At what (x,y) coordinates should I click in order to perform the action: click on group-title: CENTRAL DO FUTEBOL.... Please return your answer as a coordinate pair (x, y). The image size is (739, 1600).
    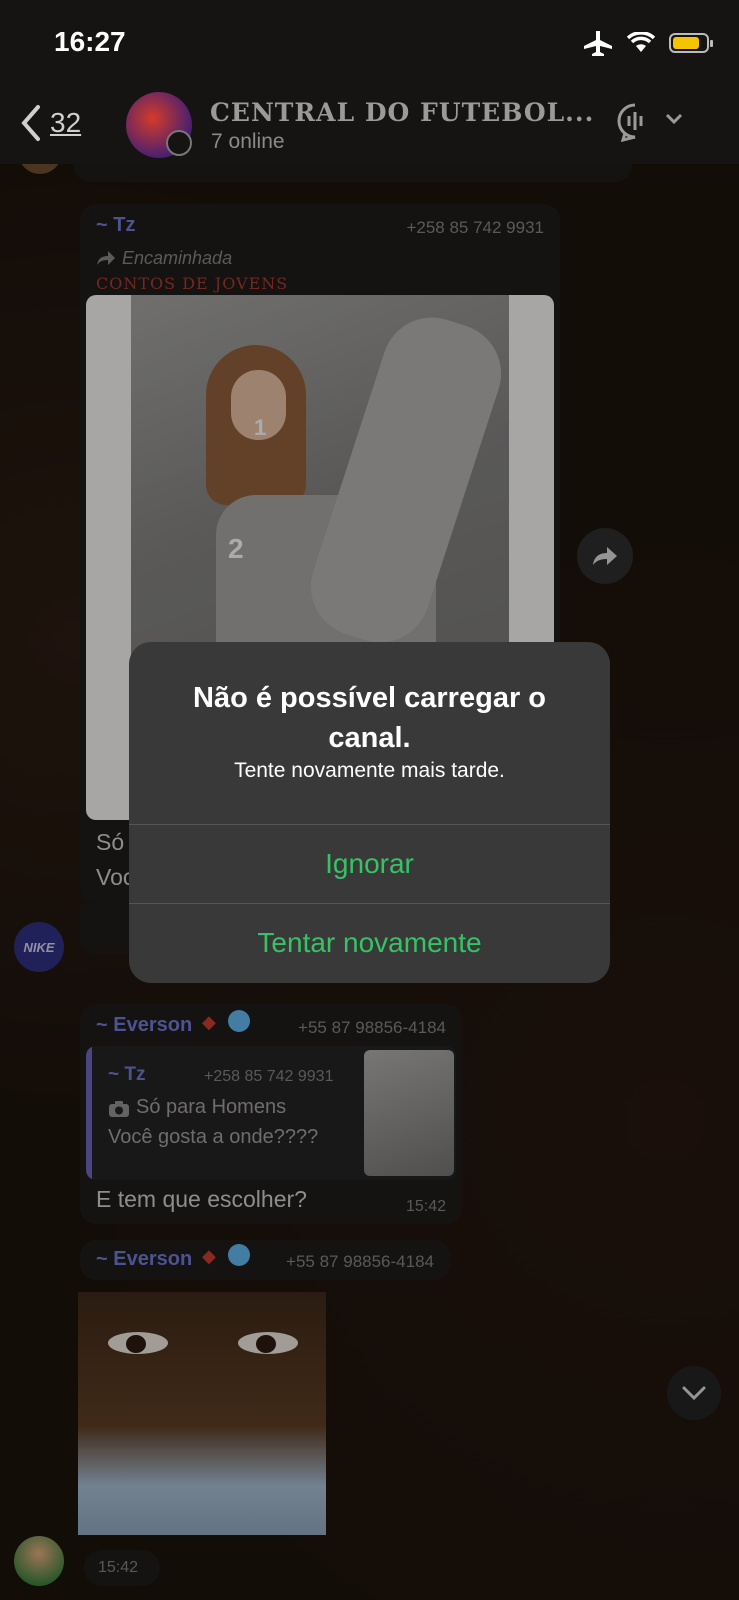
    Looking at the image, I should click on (402, 112).